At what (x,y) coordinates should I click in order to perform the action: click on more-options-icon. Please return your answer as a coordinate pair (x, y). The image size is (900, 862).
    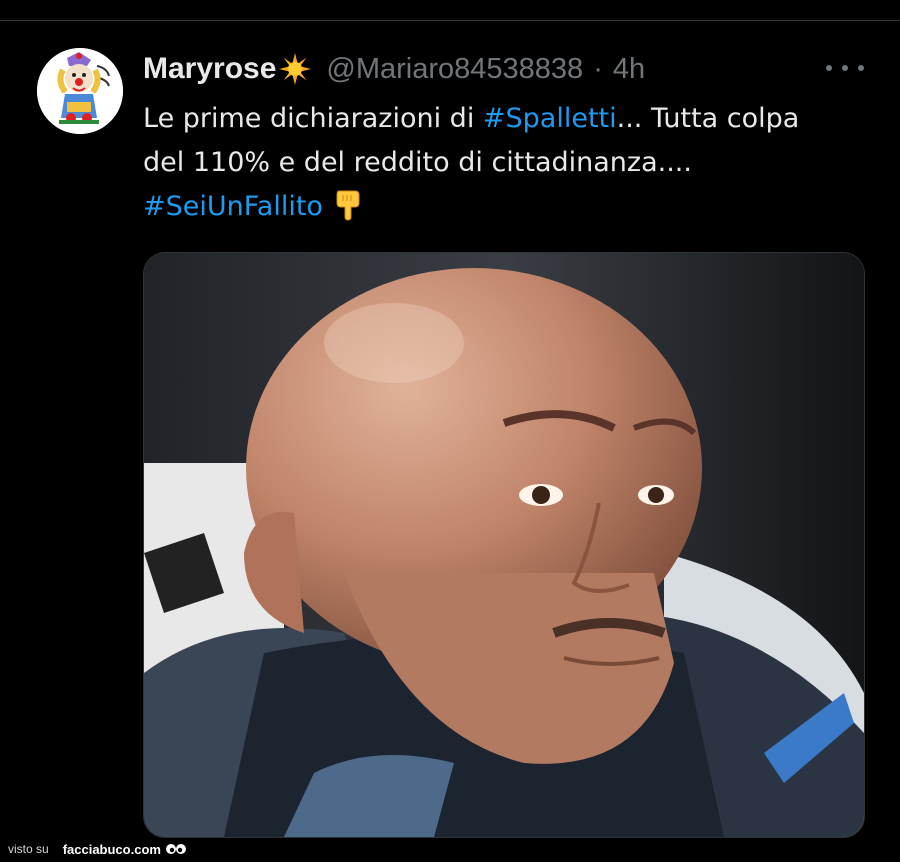
    Looking at the image, I should click on (845, 68).